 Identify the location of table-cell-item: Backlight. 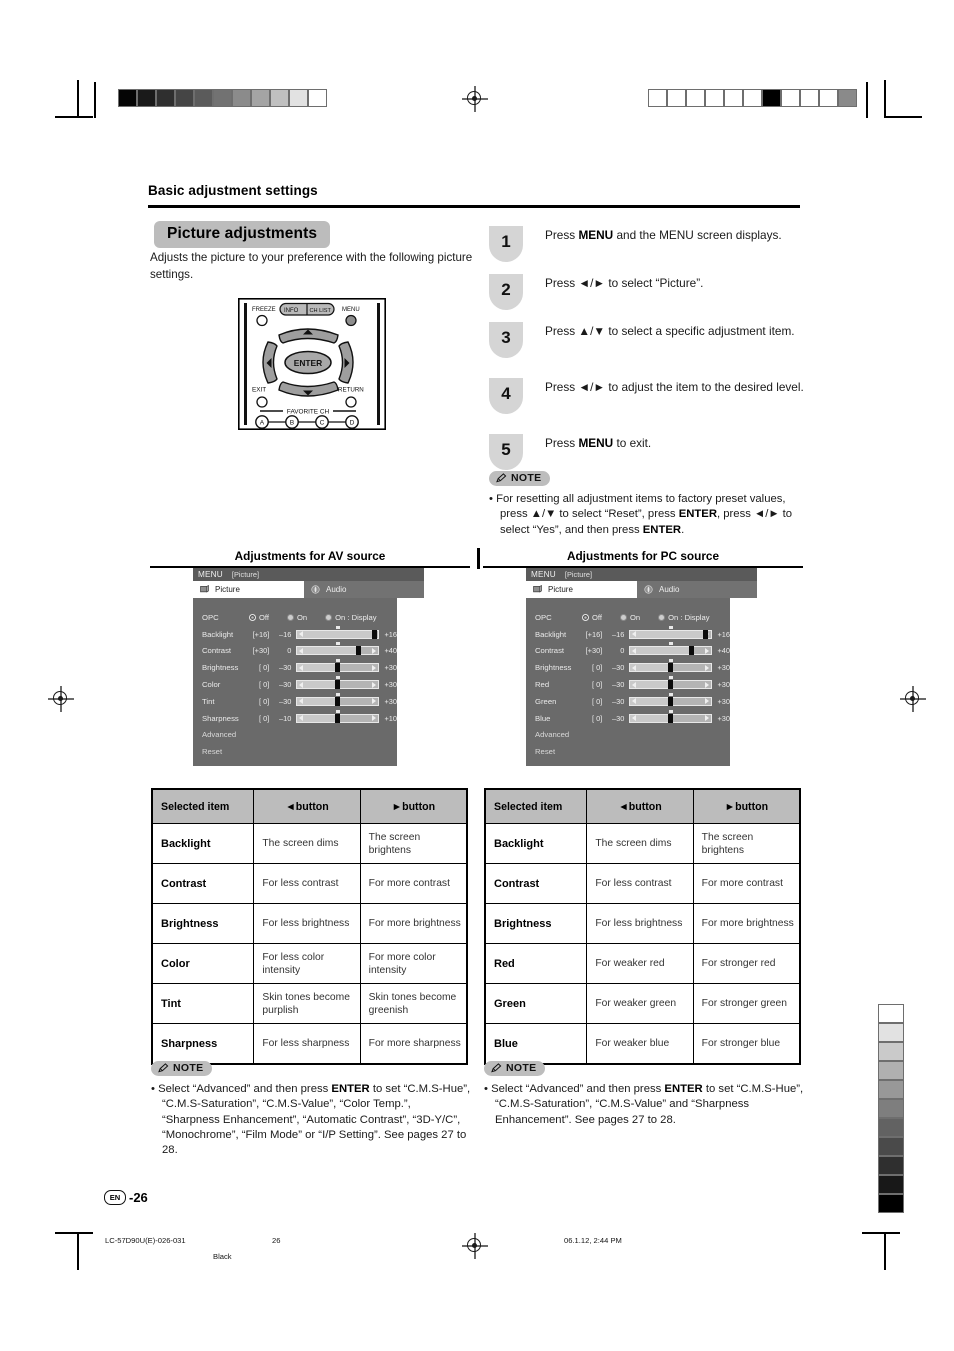
(203, 843).